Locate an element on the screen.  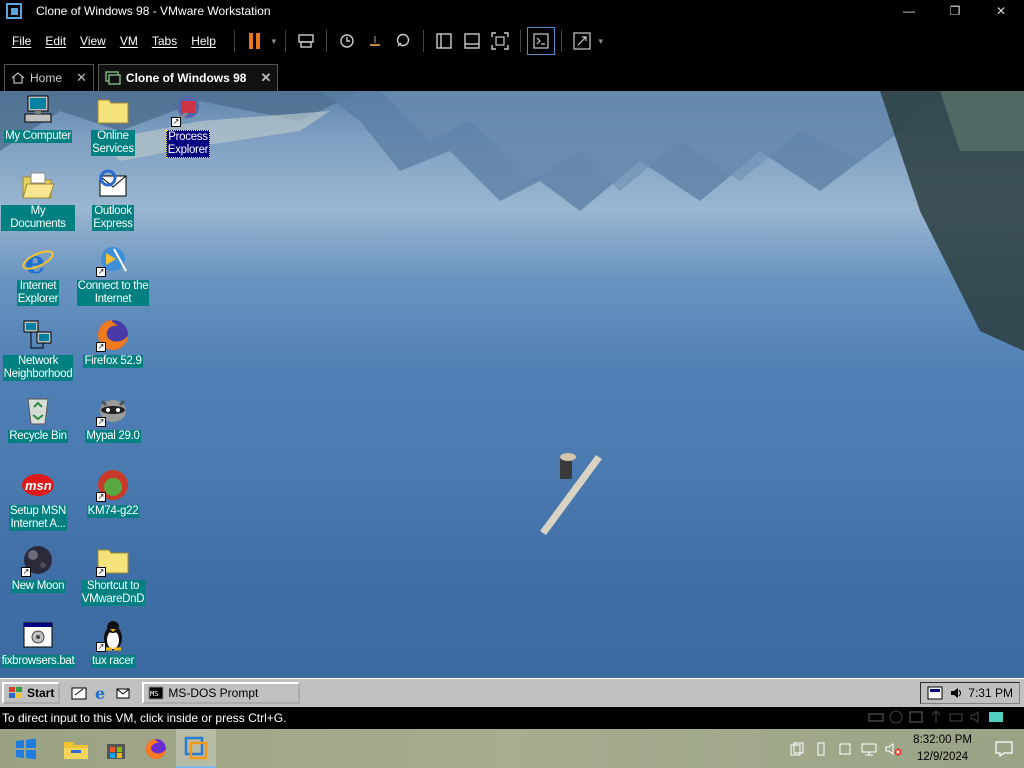
svg-text: MS is located at coordinates (154, 694).